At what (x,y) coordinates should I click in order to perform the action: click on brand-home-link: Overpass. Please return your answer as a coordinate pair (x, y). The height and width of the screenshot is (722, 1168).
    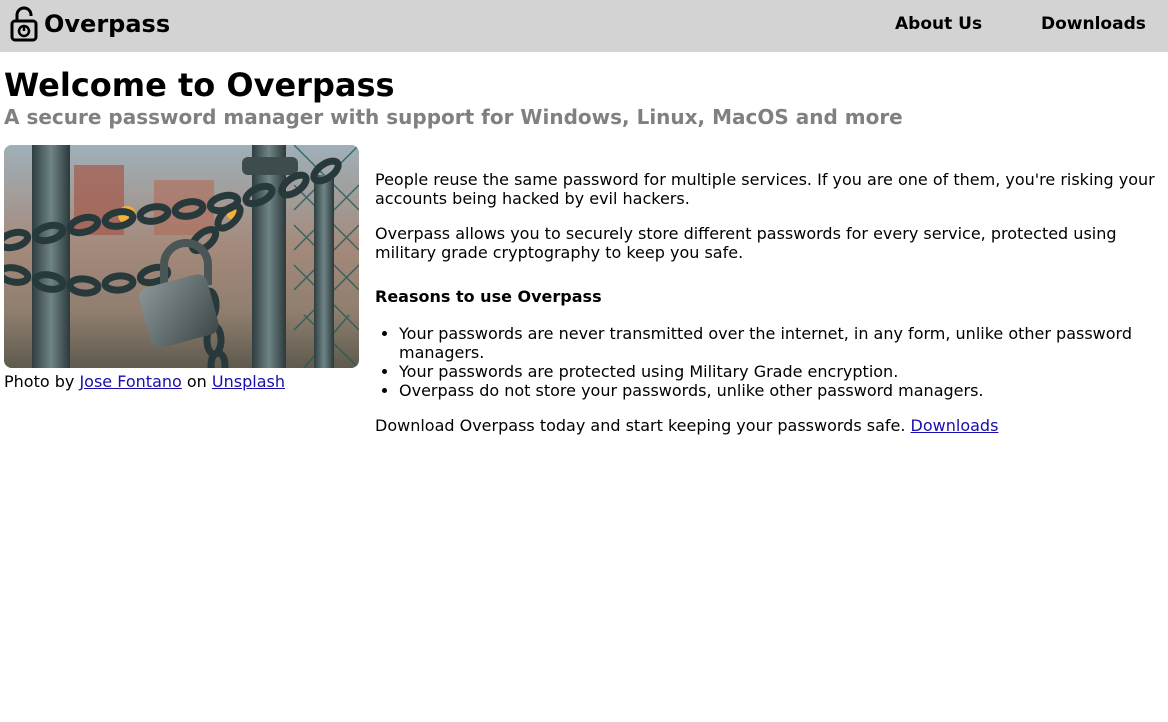
    Looking at the image, I should click on (90, 24).